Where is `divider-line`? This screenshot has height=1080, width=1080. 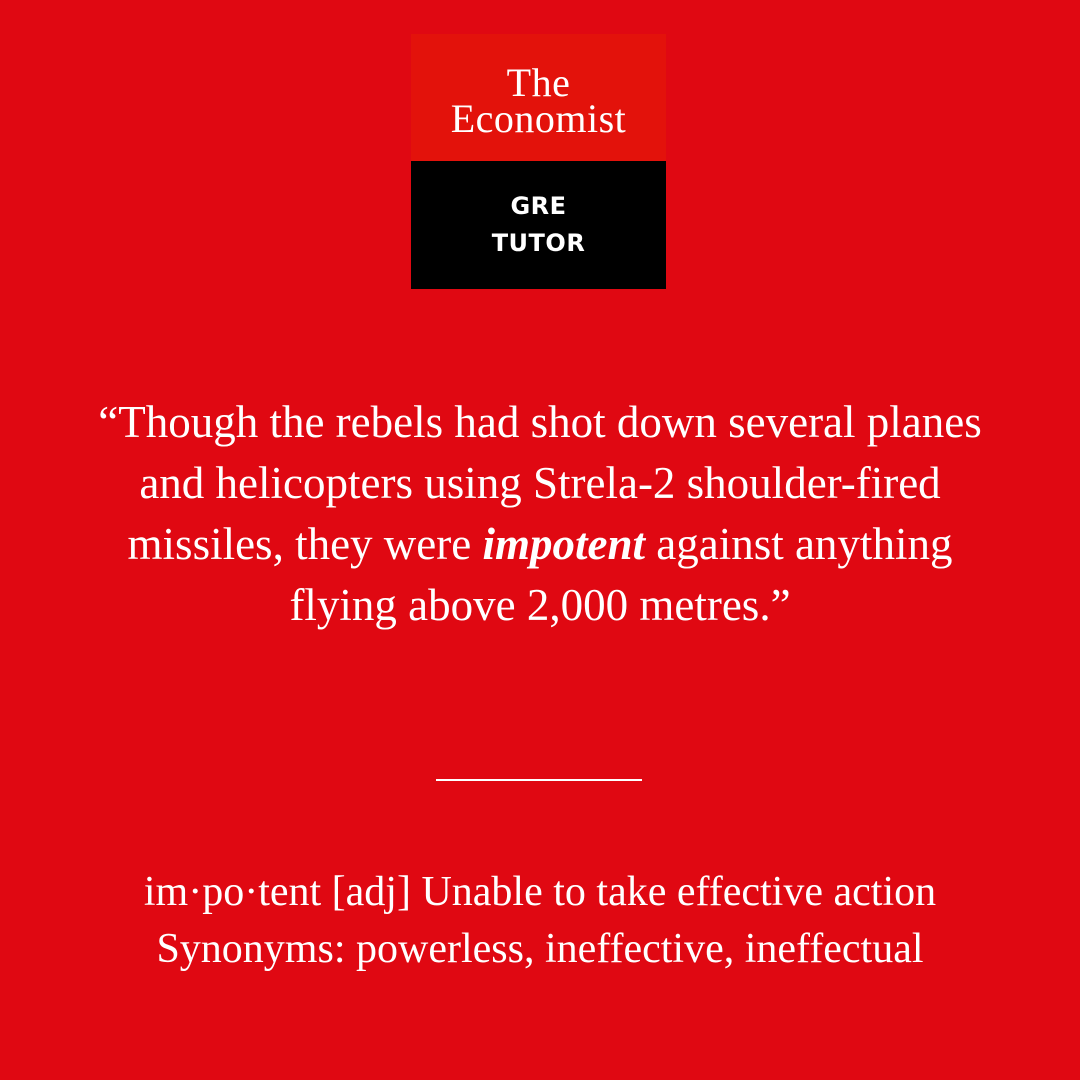
divider-line is located at coordinates (539, 780).